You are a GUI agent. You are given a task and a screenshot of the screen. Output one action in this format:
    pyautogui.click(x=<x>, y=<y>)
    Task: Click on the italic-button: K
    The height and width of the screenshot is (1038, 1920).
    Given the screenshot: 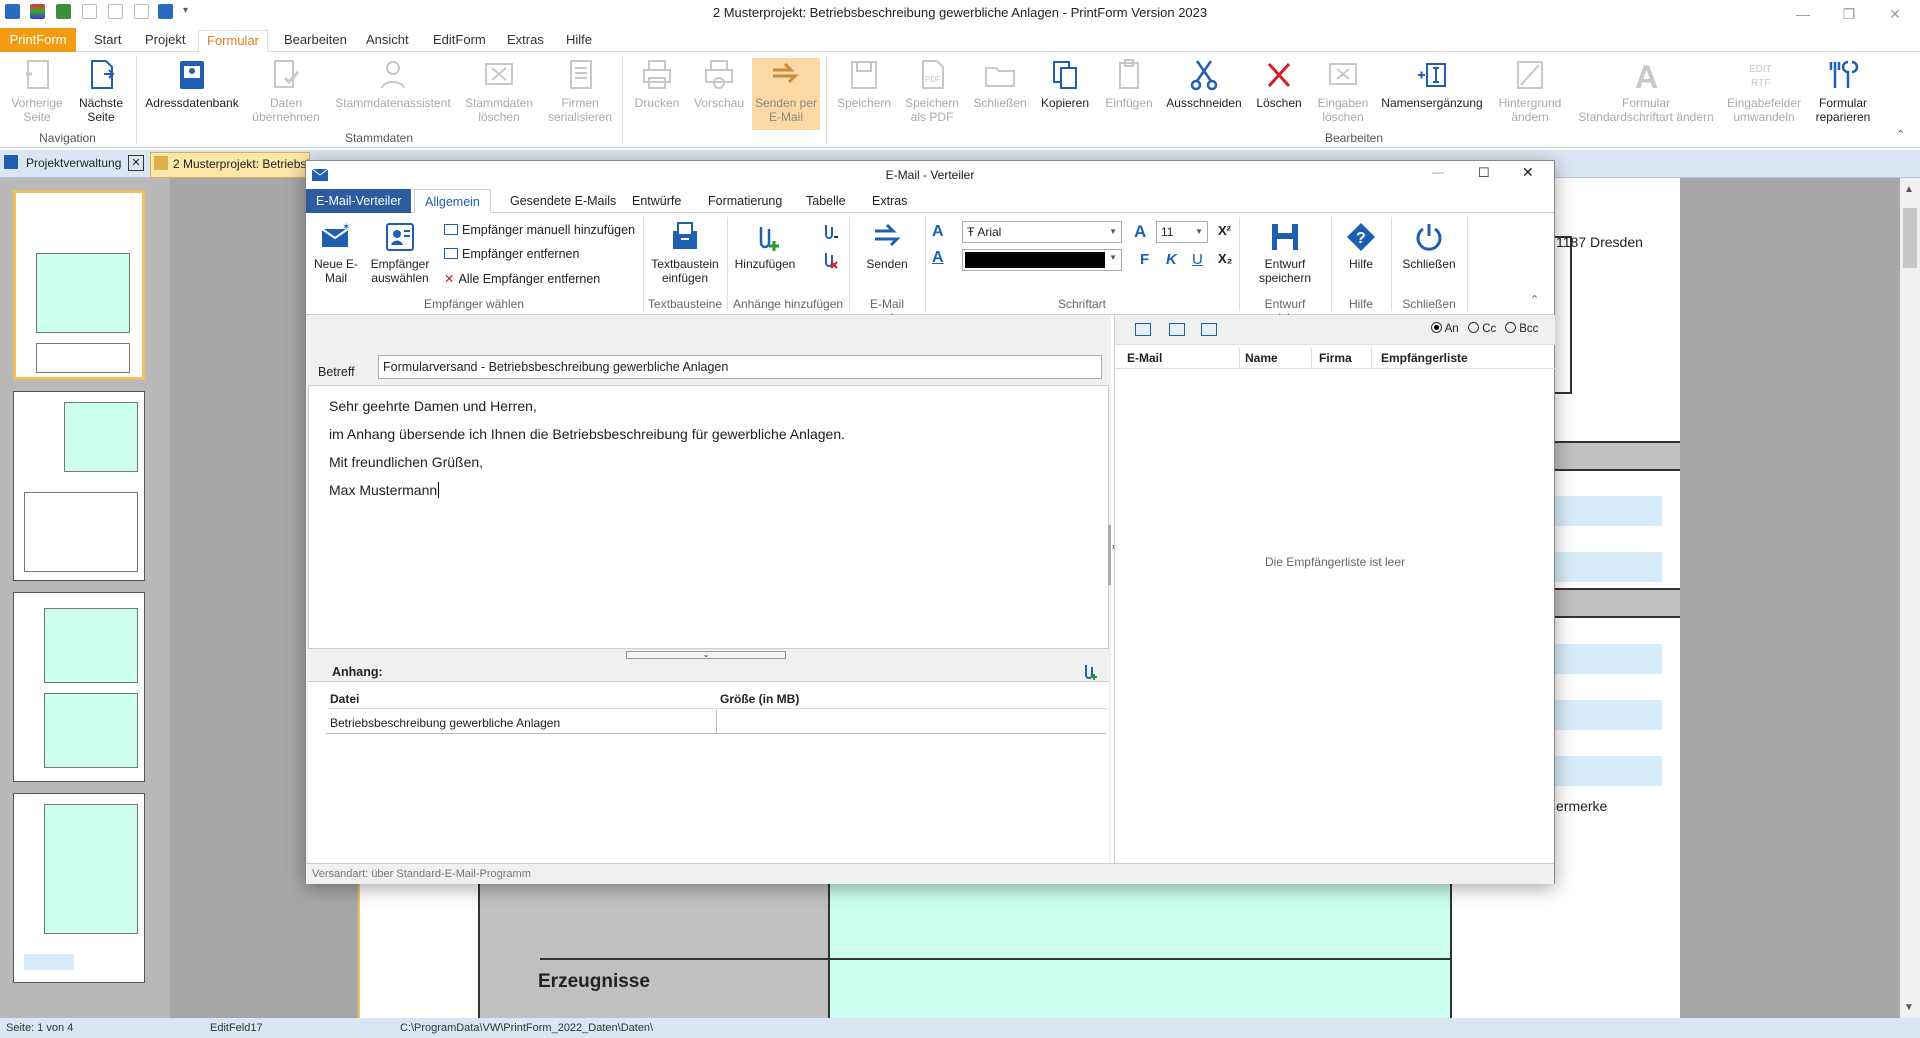 What is the action you would take?
    pyautogui.click(x=1171, y=259)
    